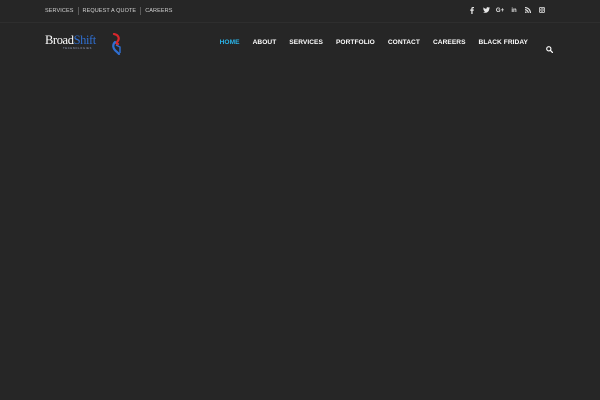 The height and width of the screenshot is (400, 600). I want to click on top-bar: SERVICES REQUEST A QUOTE CAREERS G+ in, so click(300, 11).